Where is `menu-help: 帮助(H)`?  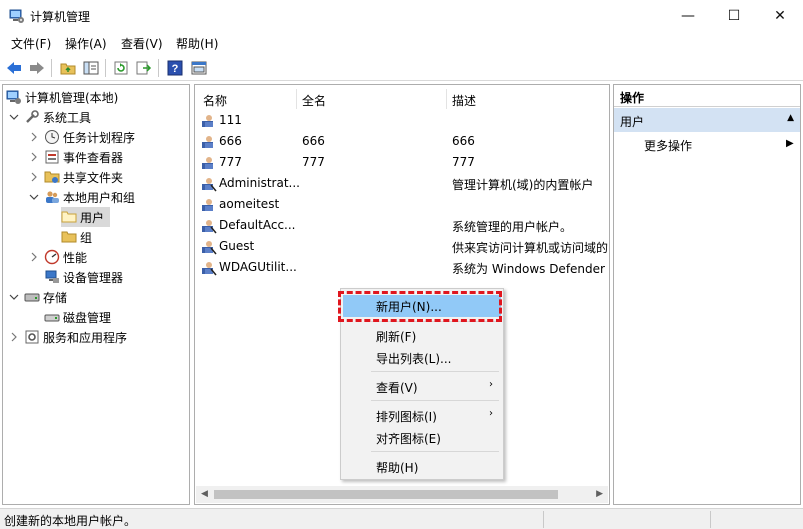
menu-help: 帮助(H) is located at coordinates (197, 43).